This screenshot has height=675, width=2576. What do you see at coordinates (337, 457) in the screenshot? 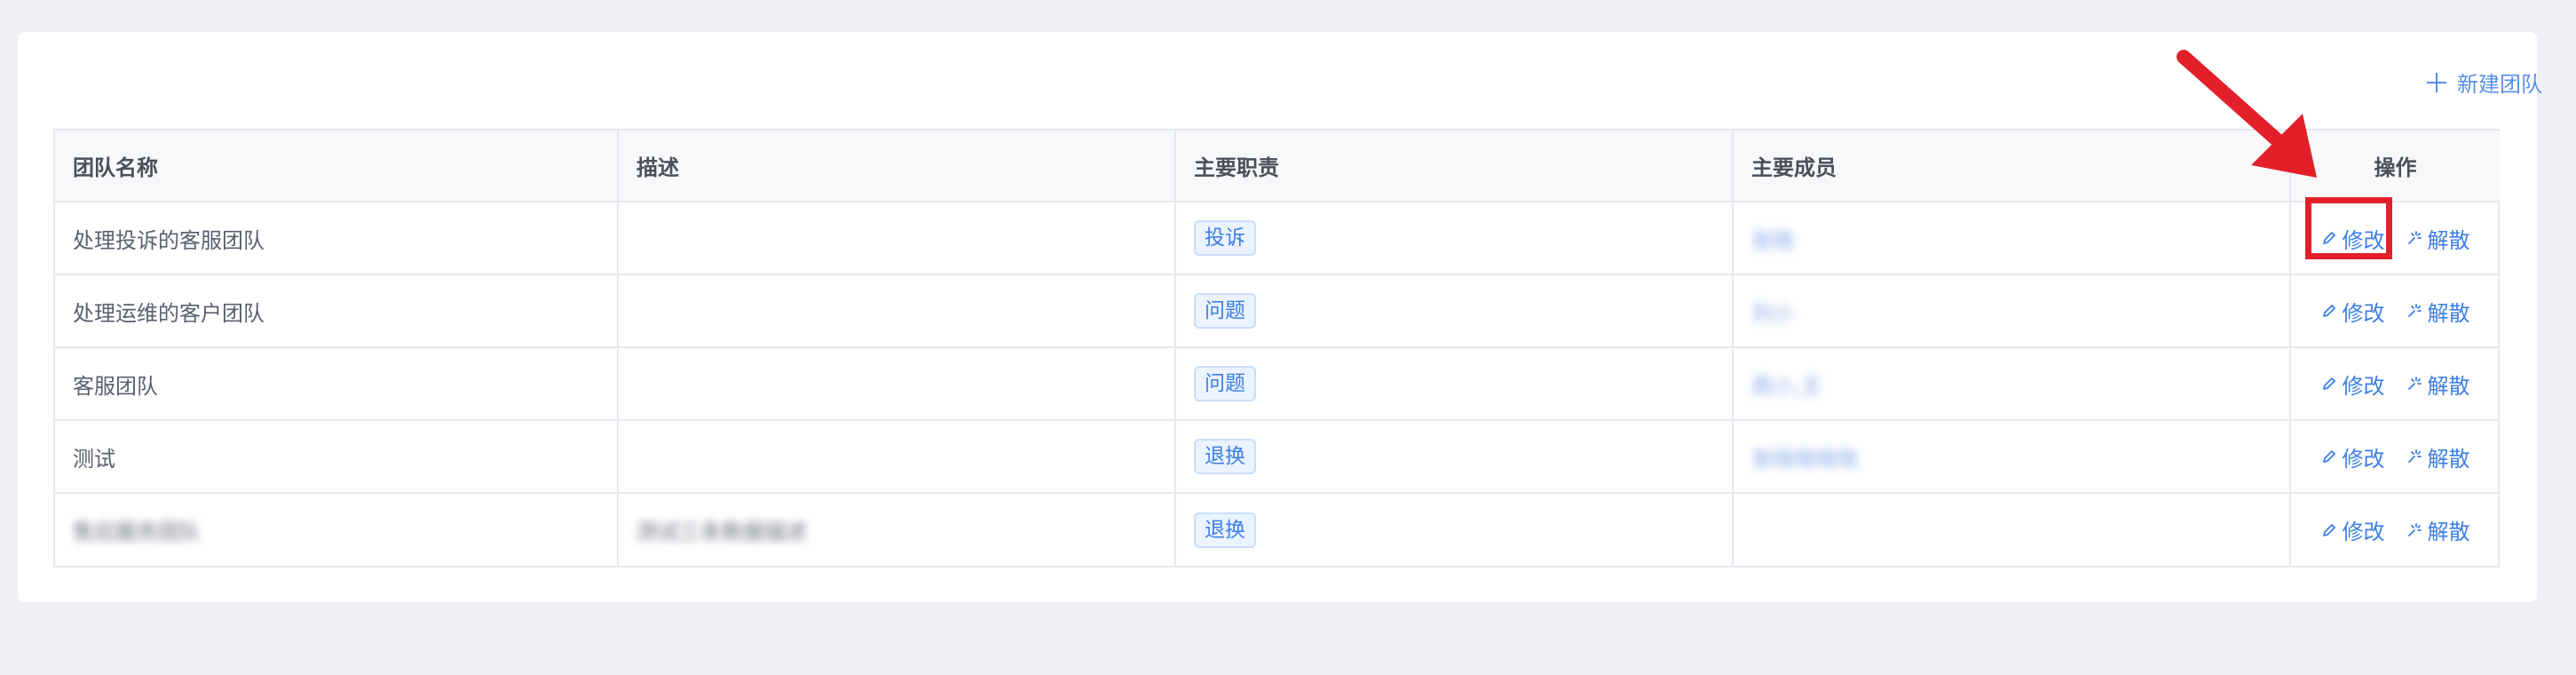
I see `team-name-cell: 测试` at bounding box center [337, 457].